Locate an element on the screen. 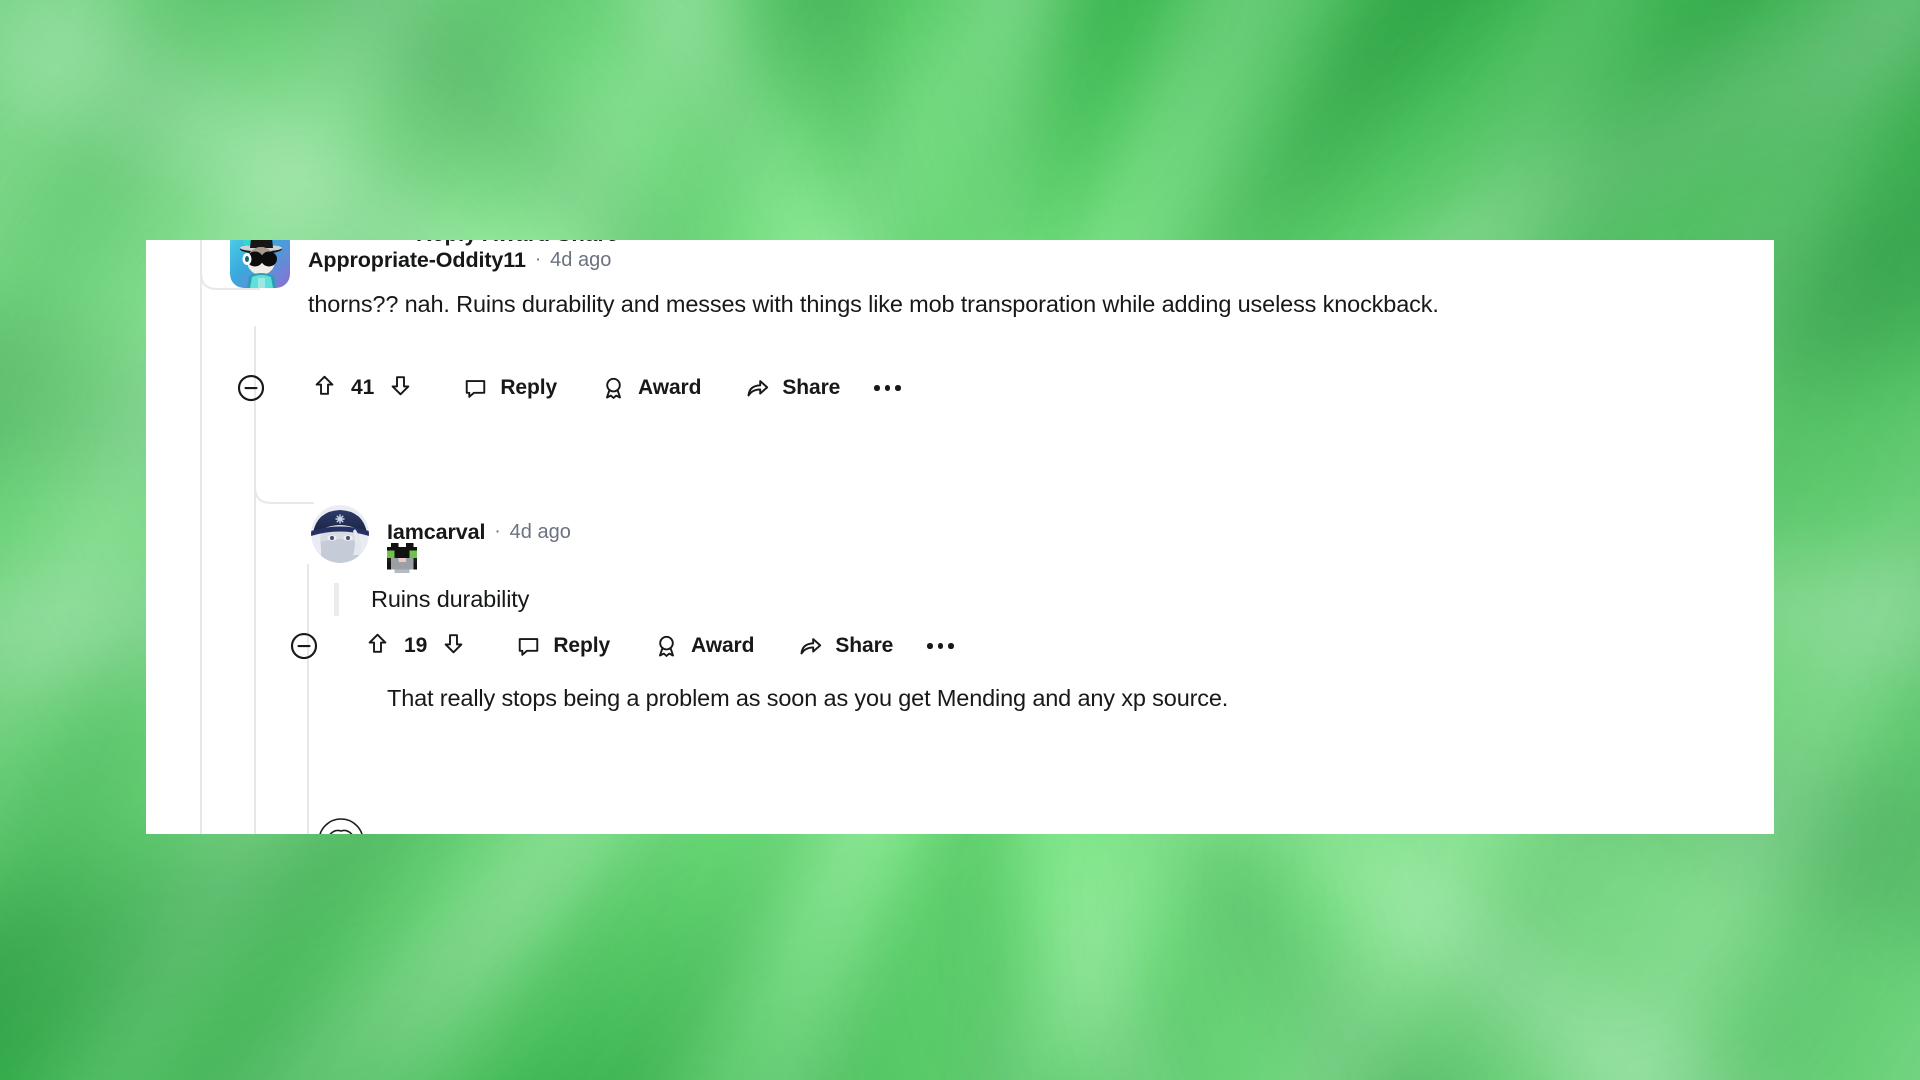 Image resolution: width=1920 pixels, height=1080 pixels. award-button-2: Award is located at coordinates (703, 646).